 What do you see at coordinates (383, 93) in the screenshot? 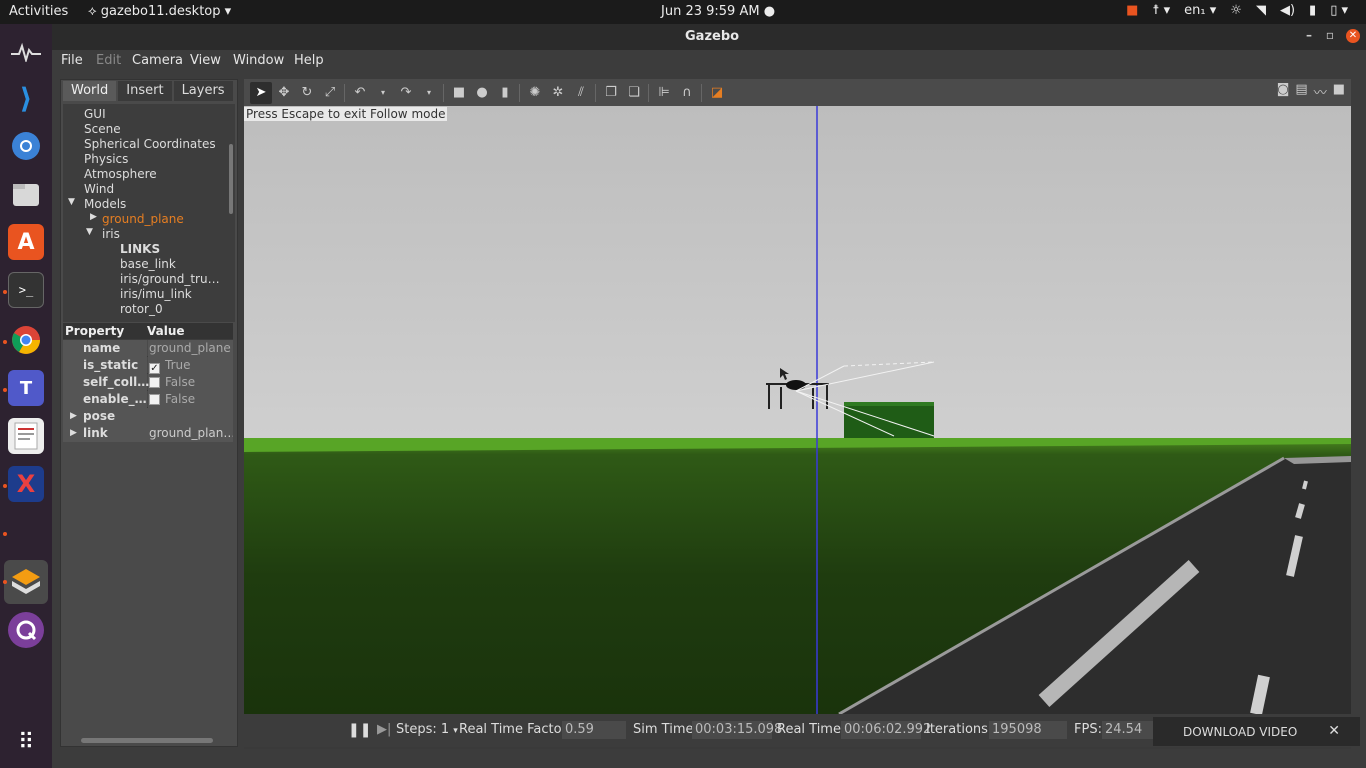
I see `undo-dropdown-icon: ▾` at bounding box center [383, 93].